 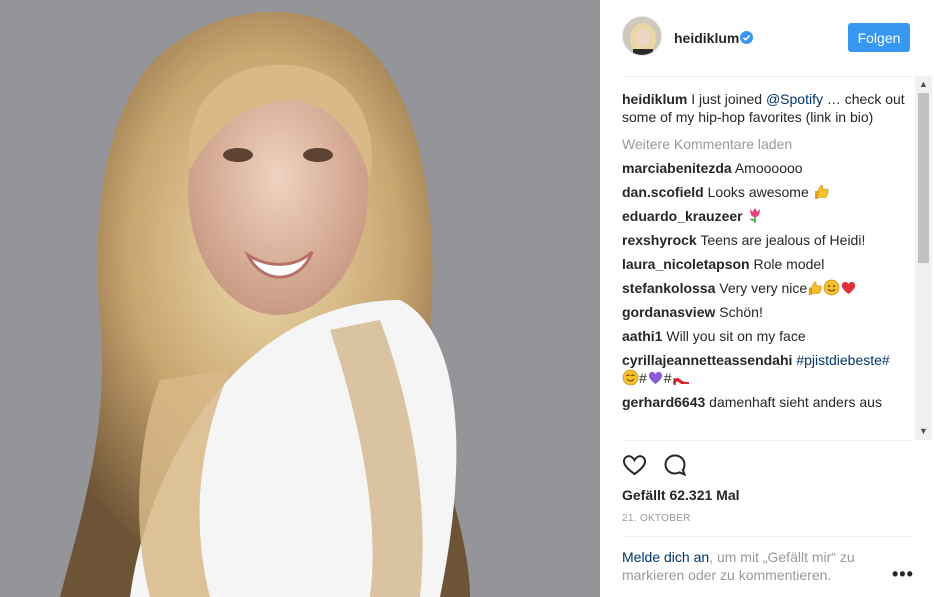 I want to click on caption-text-pre: I just joined, so click(x=728, y=99).